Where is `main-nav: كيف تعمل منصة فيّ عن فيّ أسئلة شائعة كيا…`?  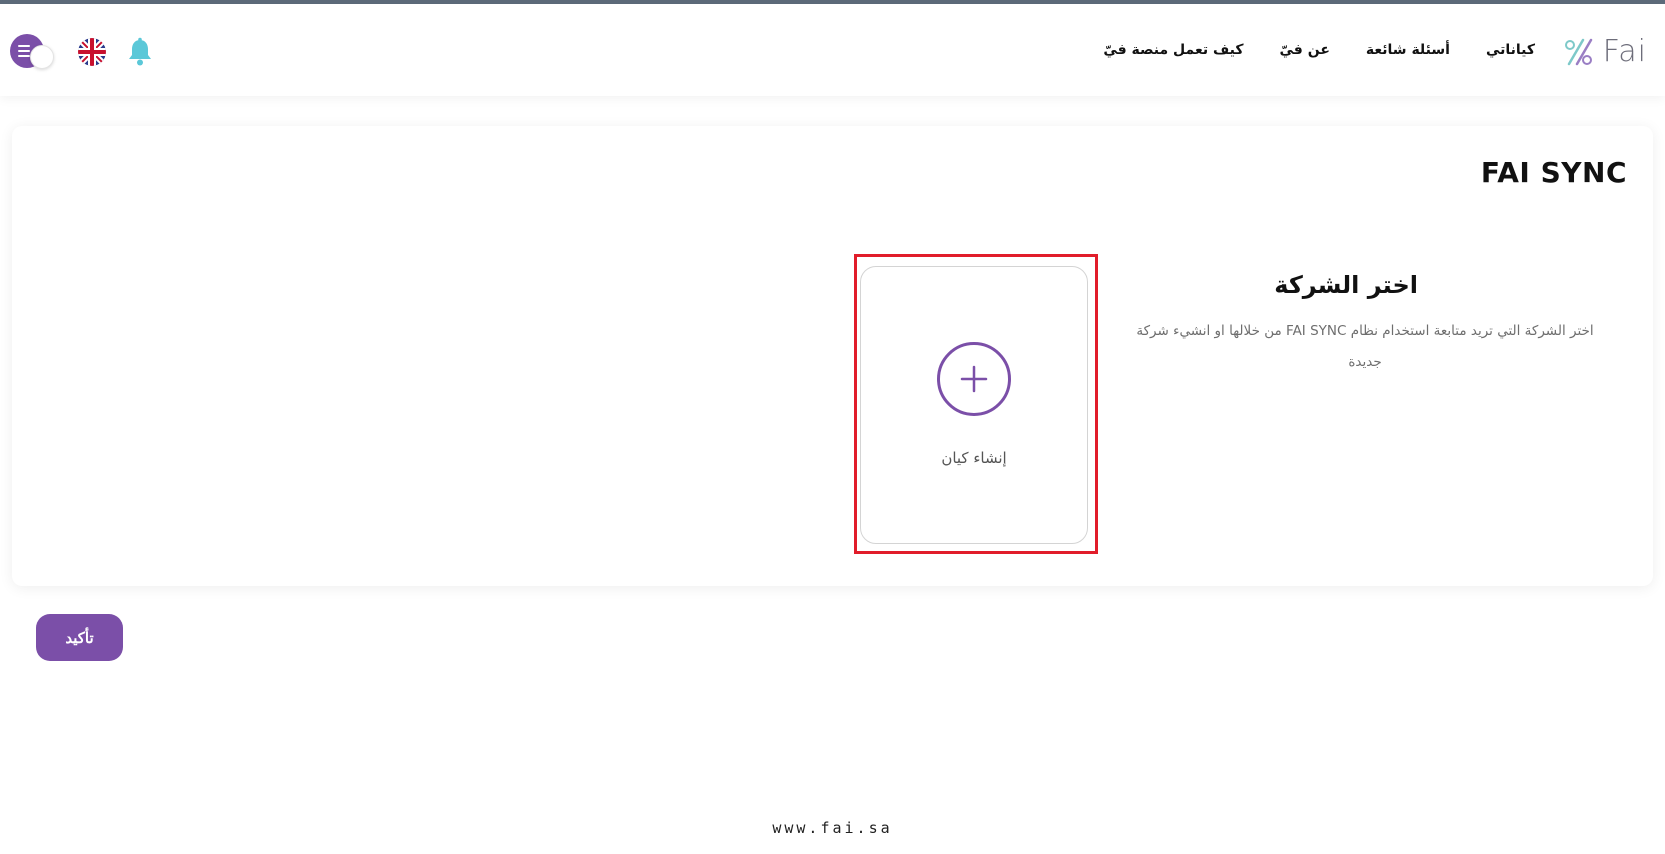
main-nav: كيف تعمل منصة فيّ عن فيّ أسئلة شائعة كيا… is located at coordinates (1319, 50).